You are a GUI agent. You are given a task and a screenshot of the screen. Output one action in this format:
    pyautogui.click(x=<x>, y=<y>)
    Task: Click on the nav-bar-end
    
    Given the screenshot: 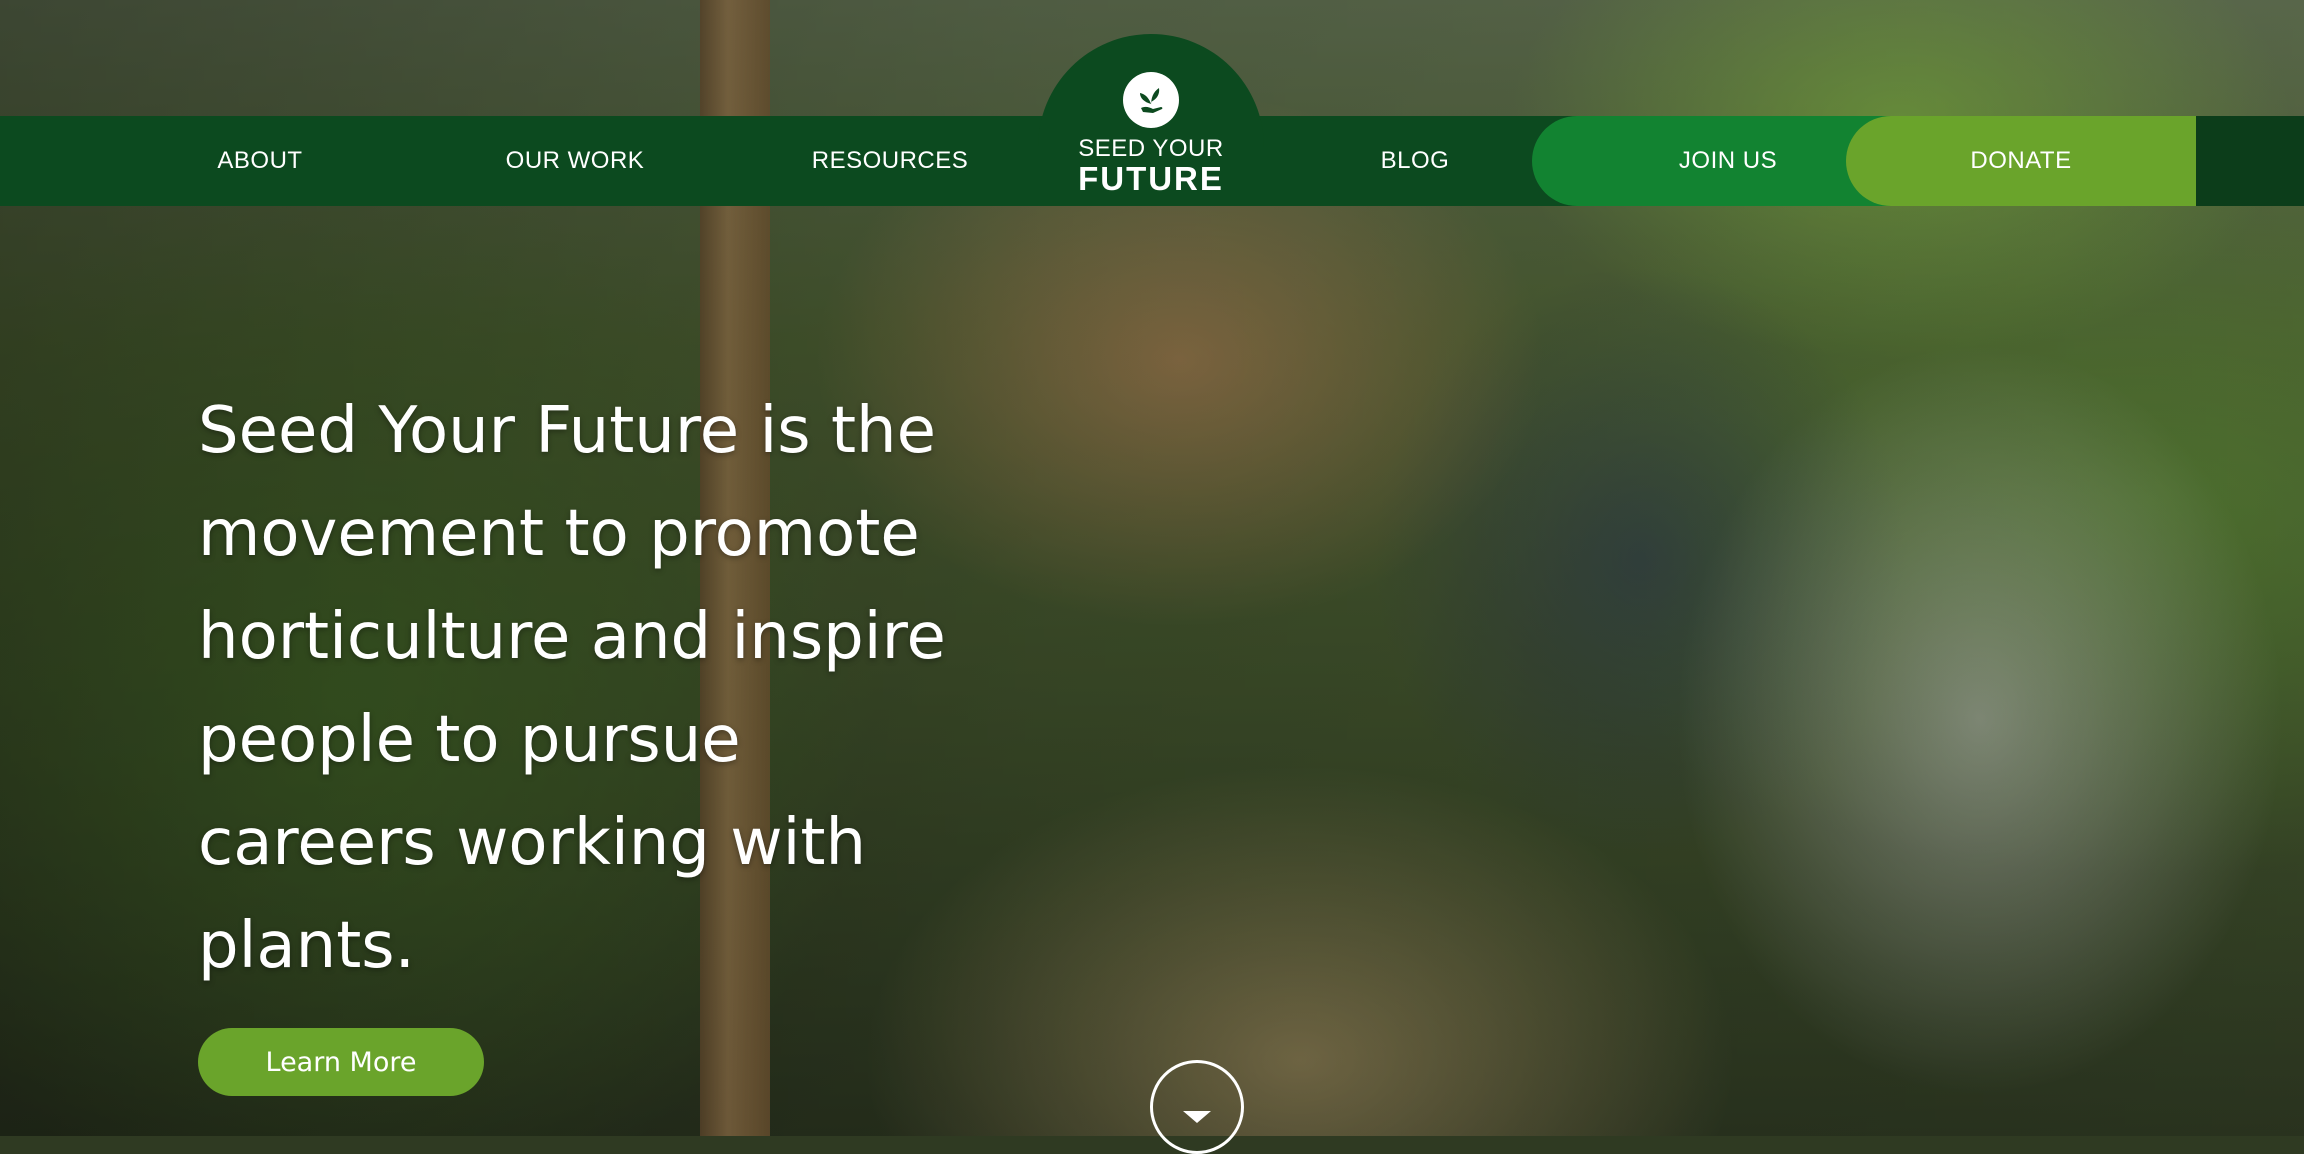 What is the action you would take?
    pyautogui.click(x=2250, y=161)
    